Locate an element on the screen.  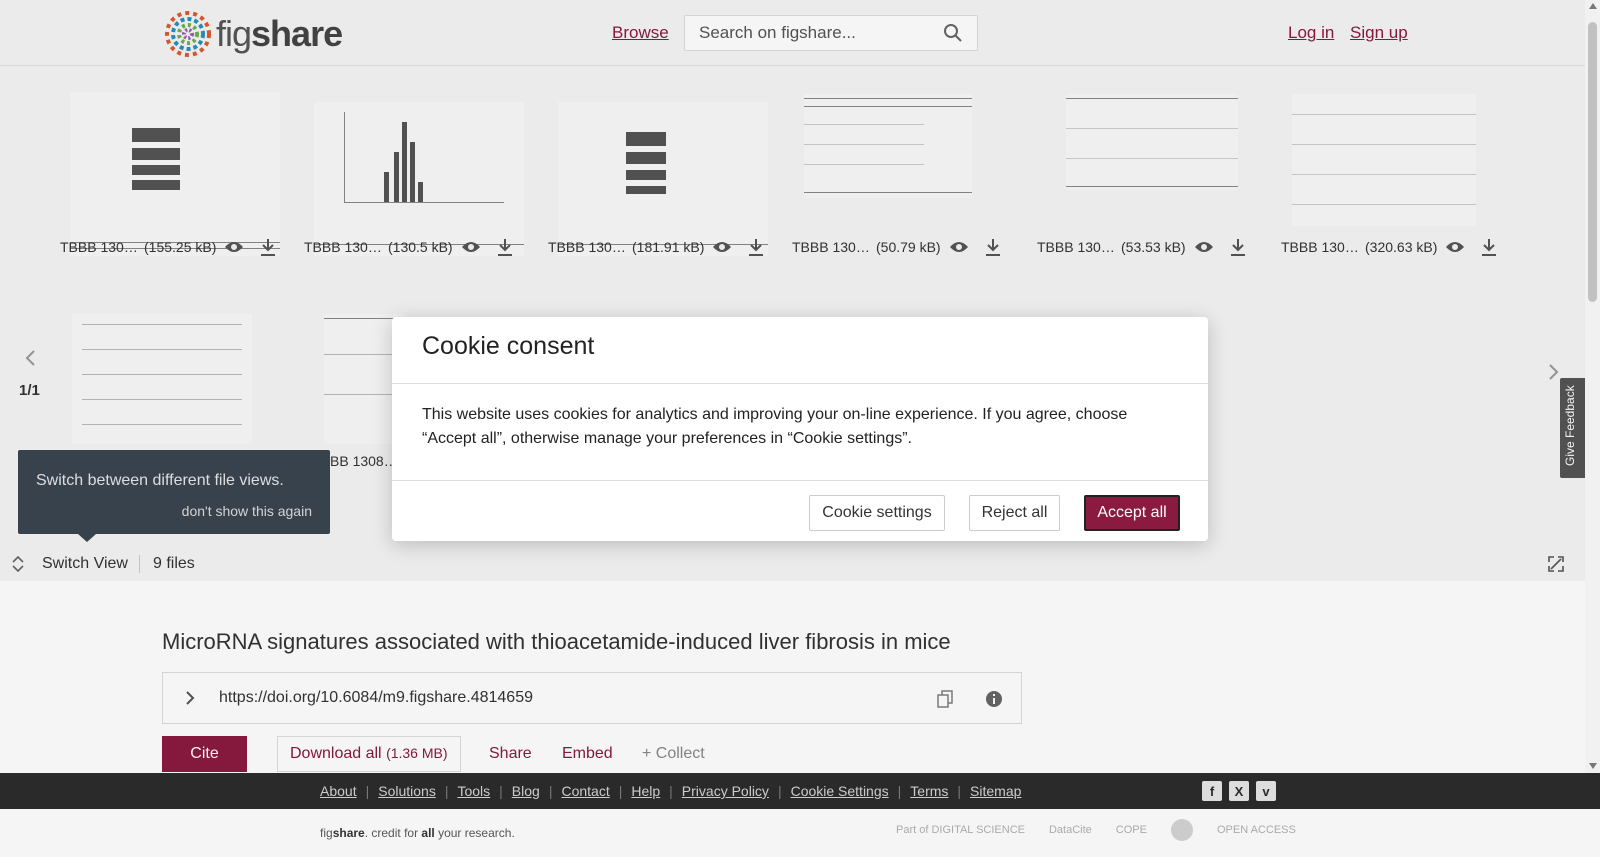
footer-link-help: Help is located at coordinates (645, 791).